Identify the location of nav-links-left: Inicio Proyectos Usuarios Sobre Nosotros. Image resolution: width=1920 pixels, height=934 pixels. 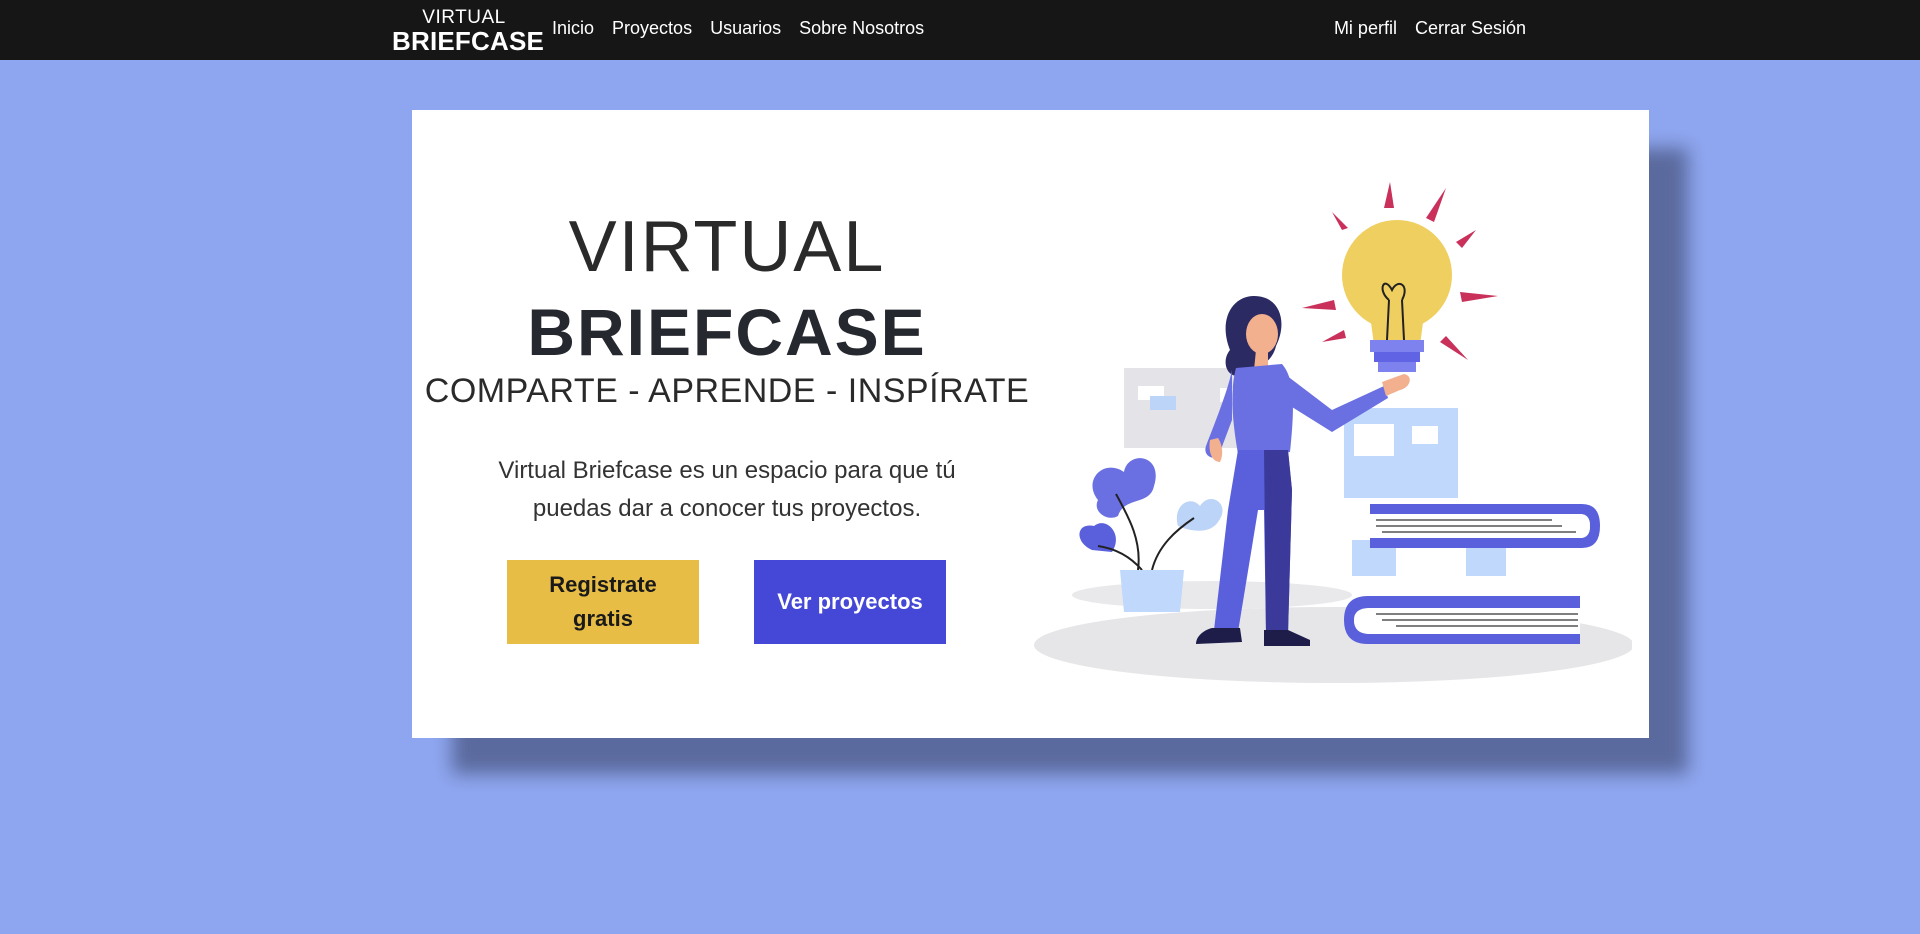
(738, 28).